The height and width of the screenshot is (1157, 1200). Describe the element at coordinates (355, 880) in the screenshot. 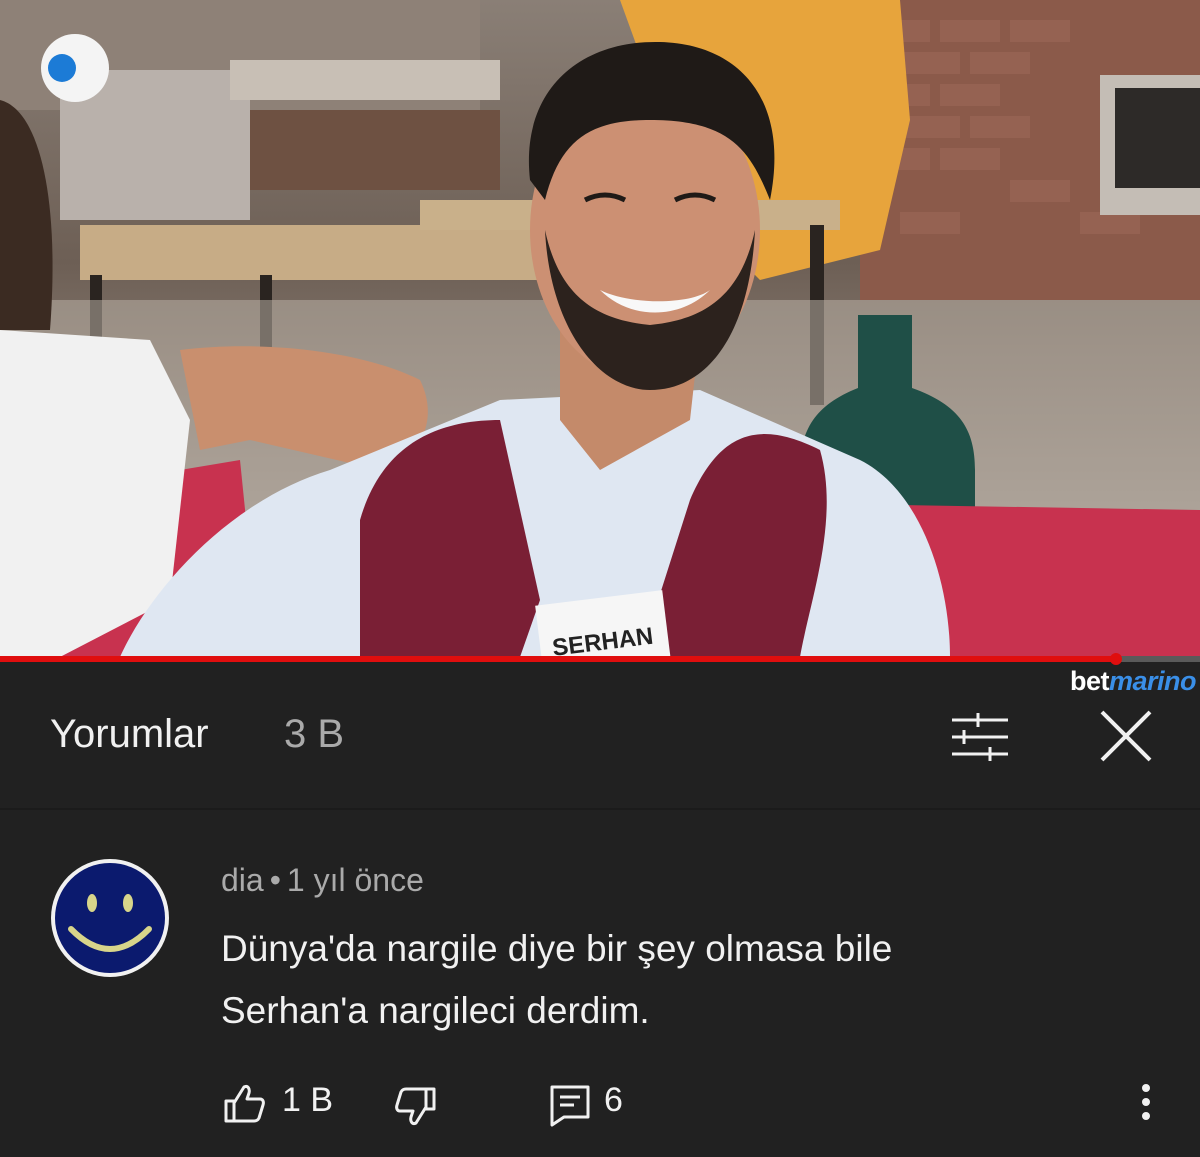

I see `comment-time: 1 yıl önce` at that location.